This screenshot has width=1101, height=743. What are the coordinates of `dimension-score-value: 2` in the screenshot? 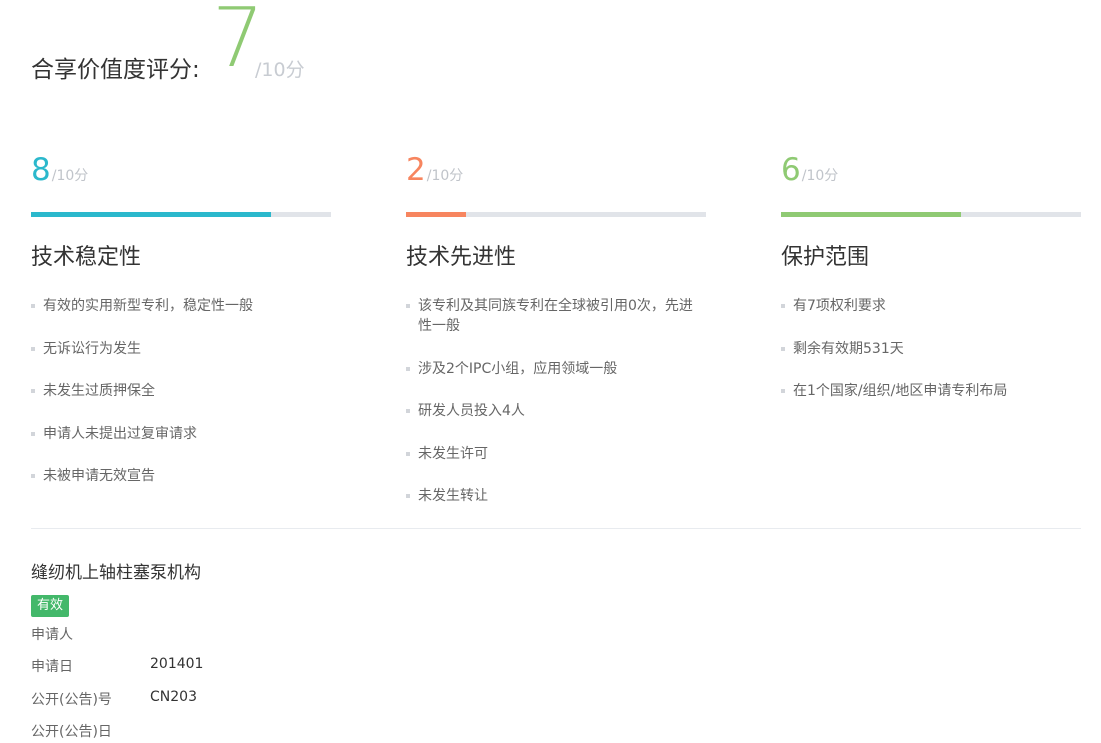 It's located at (416, 170).